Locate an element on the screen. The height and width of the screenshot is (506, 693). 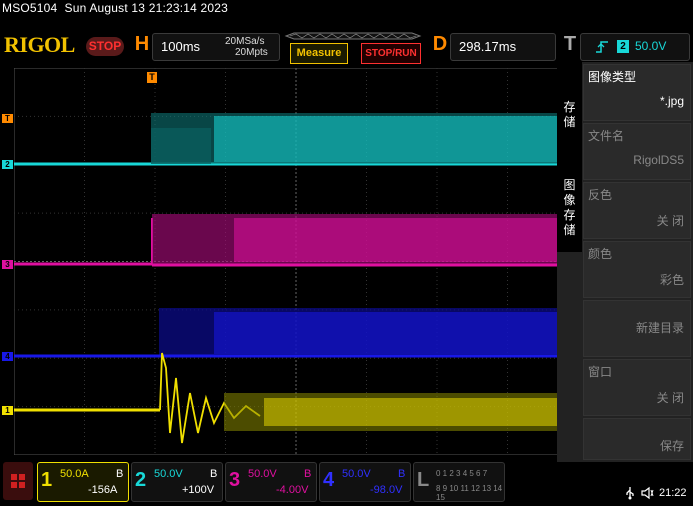
trigger-level-marker: T is located at coordinates (7, 118).